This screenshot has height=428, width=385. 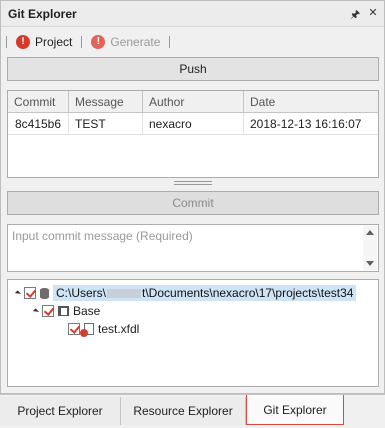 I want to click on project-label: Project, so click(x=54, y=41).